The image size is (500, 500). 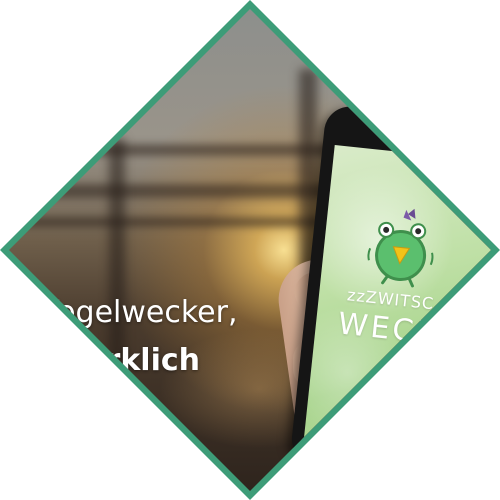 I want to click on green-bird-alarm-clock-icon, so click(x=401, y=247).